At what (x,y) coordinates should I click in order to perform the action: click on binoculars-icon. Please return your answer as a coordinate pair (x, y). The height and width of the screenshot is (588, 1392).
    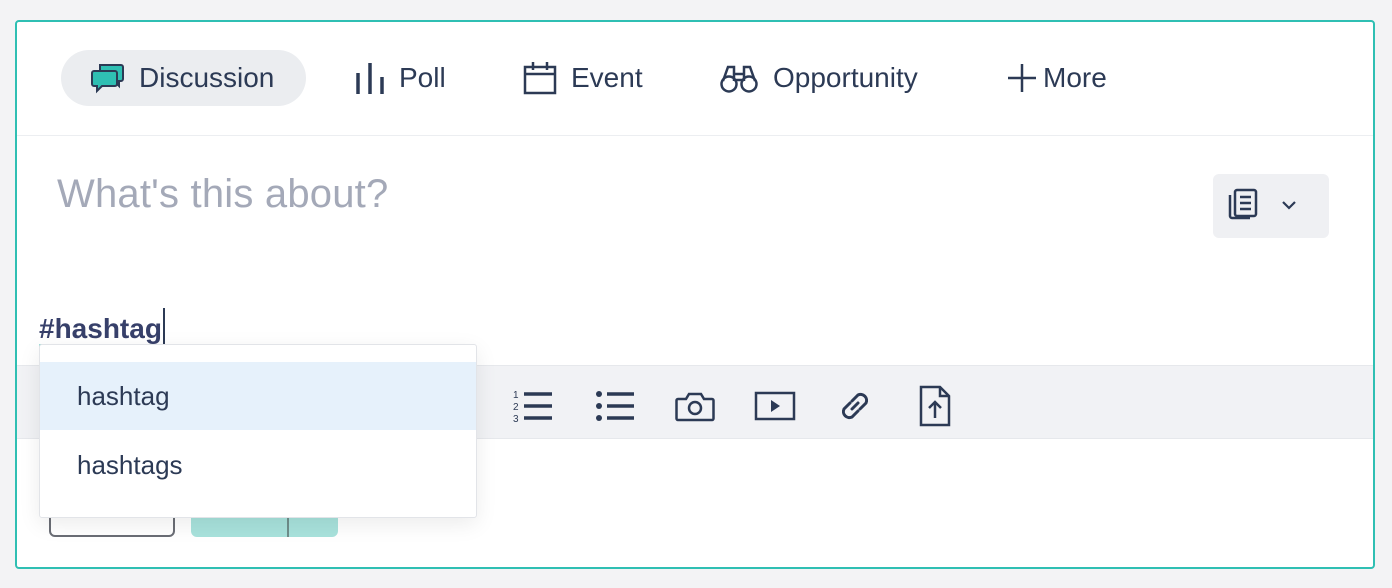
    Looking at the image, I should click on (739, 78).